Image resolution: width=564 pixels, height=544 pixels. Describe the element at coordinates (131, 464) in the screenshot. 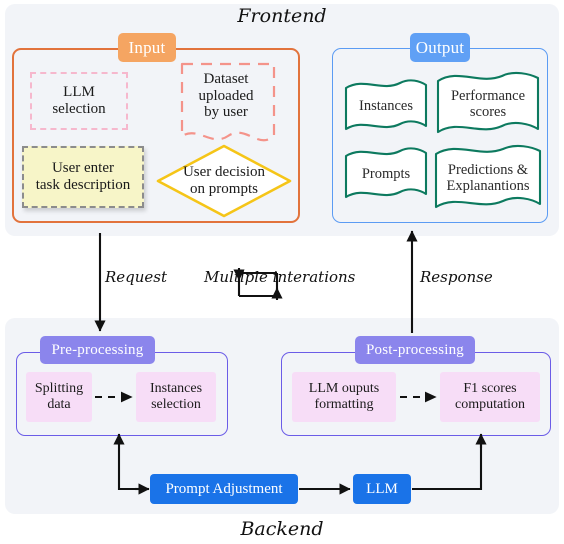

I see `preprocessing-to-prompt-arrow` at that location.